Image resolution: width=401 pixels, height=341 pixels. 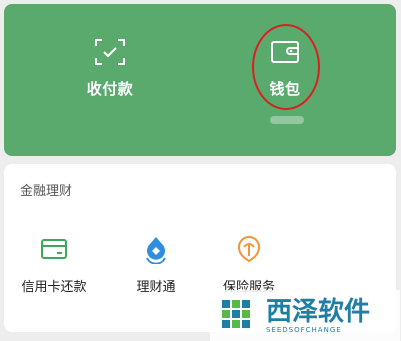 I want to click on licaitong-button: 理财通, so click(x=156, y=263).